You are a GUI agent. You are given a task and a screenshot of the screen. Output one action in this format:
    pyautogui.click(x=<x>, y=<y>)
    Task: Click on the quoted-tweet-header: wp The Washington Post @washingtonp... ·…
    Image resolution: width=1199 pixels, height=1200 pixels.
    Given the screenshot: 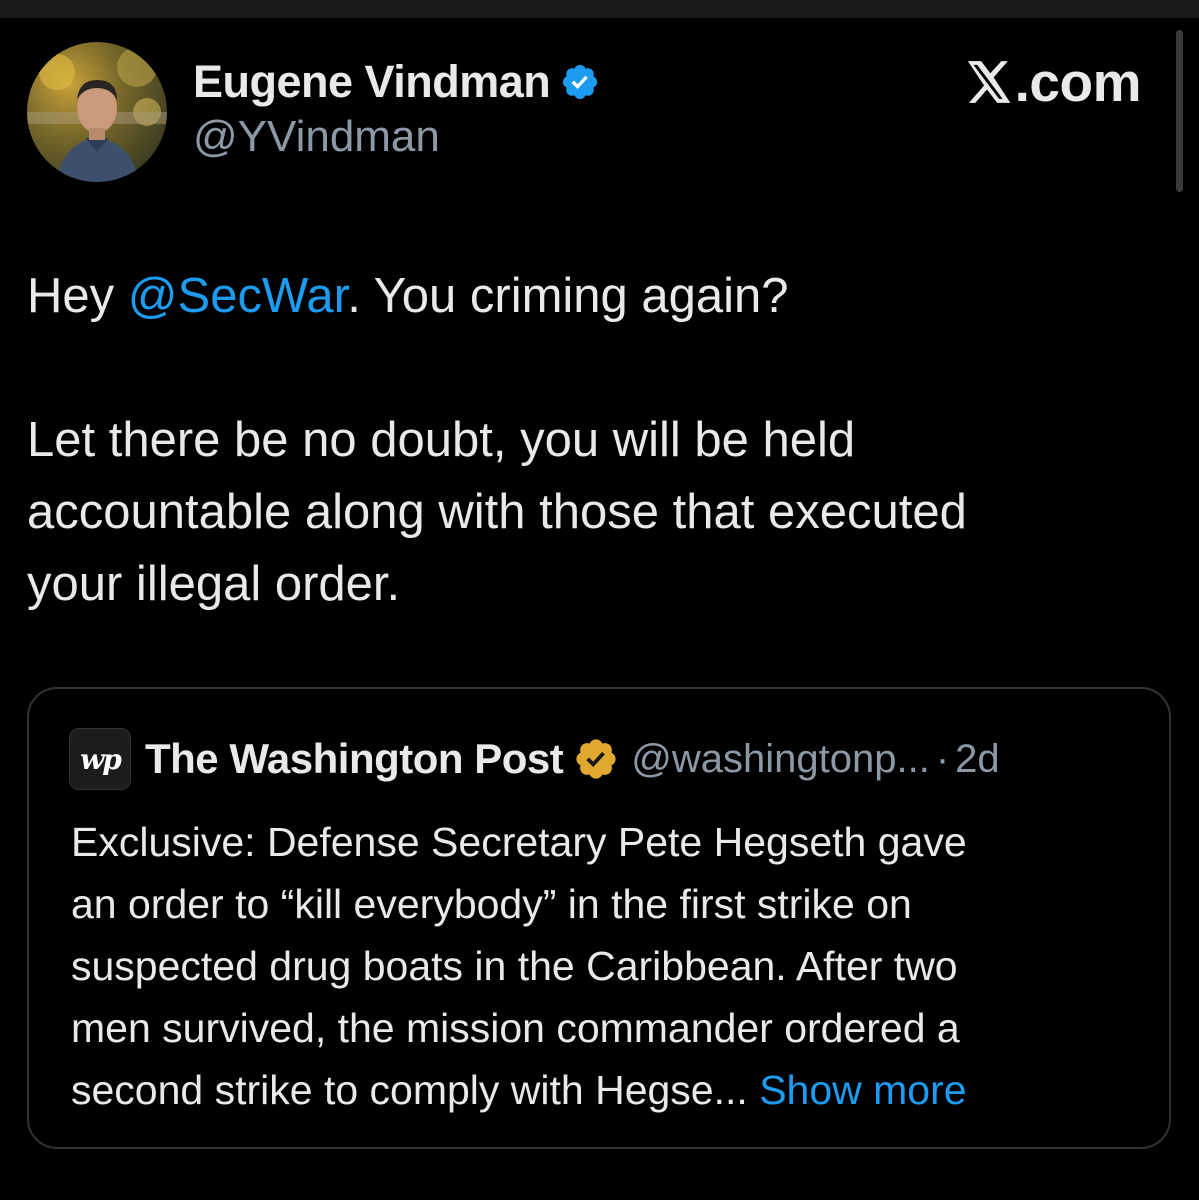 What is the action you would take?
    pyautogui.click(x=534, y=759)
    